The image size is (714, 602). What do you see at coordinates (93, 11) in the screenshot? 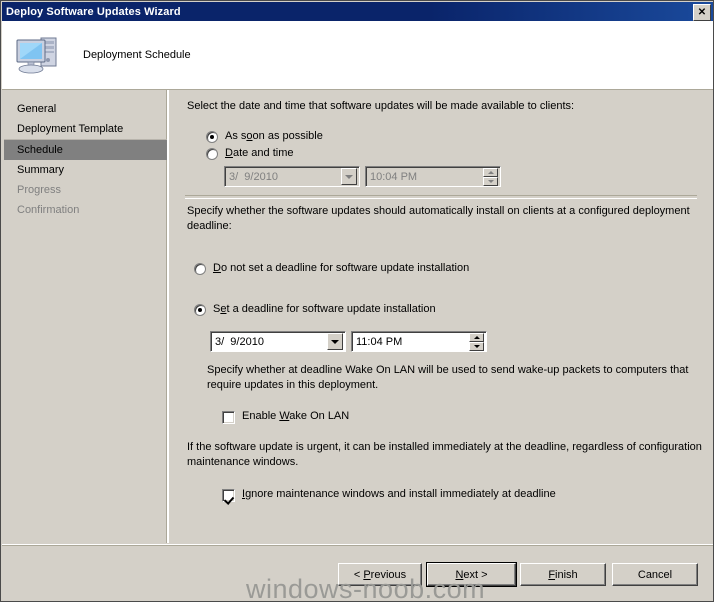
I see `window-title: Deploy Software Updates Wizard` at bounding box center [93, 11].